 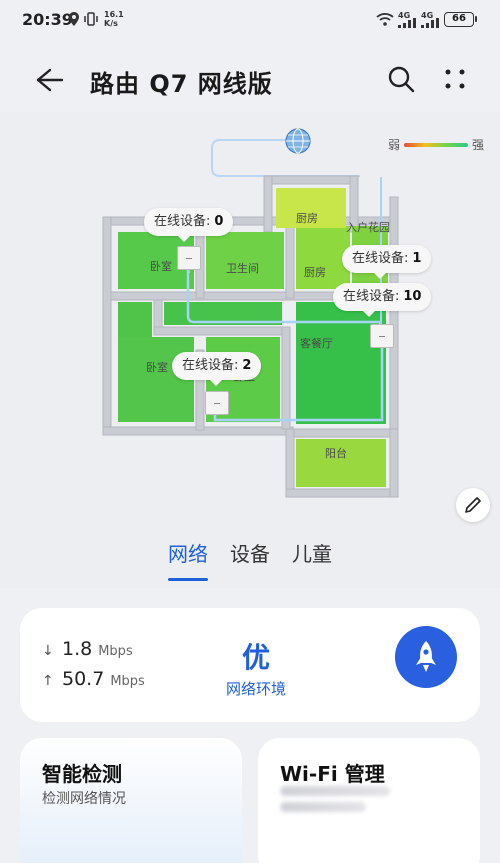 I want to click on tab-bar: 网络 设备 儿童, so click(x=250, y=560).